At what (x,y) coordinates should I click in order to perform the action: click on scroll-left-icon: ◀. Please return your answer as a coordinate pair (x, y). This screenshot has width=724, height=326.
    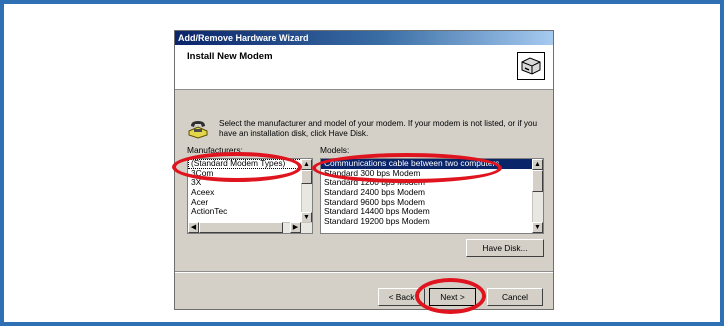
    Looking at the image, I should click on (193, 227).